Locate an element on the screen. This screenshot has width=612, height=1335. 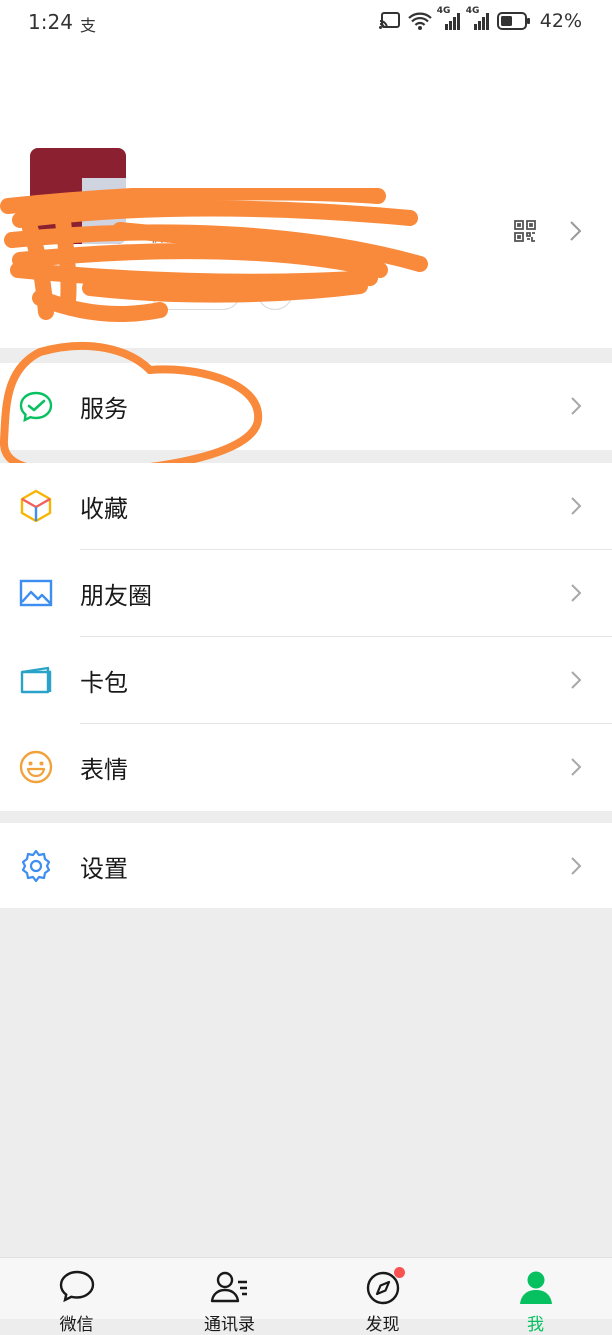
menu-item-cards: 卡包 is located at coordinates (306, 680).